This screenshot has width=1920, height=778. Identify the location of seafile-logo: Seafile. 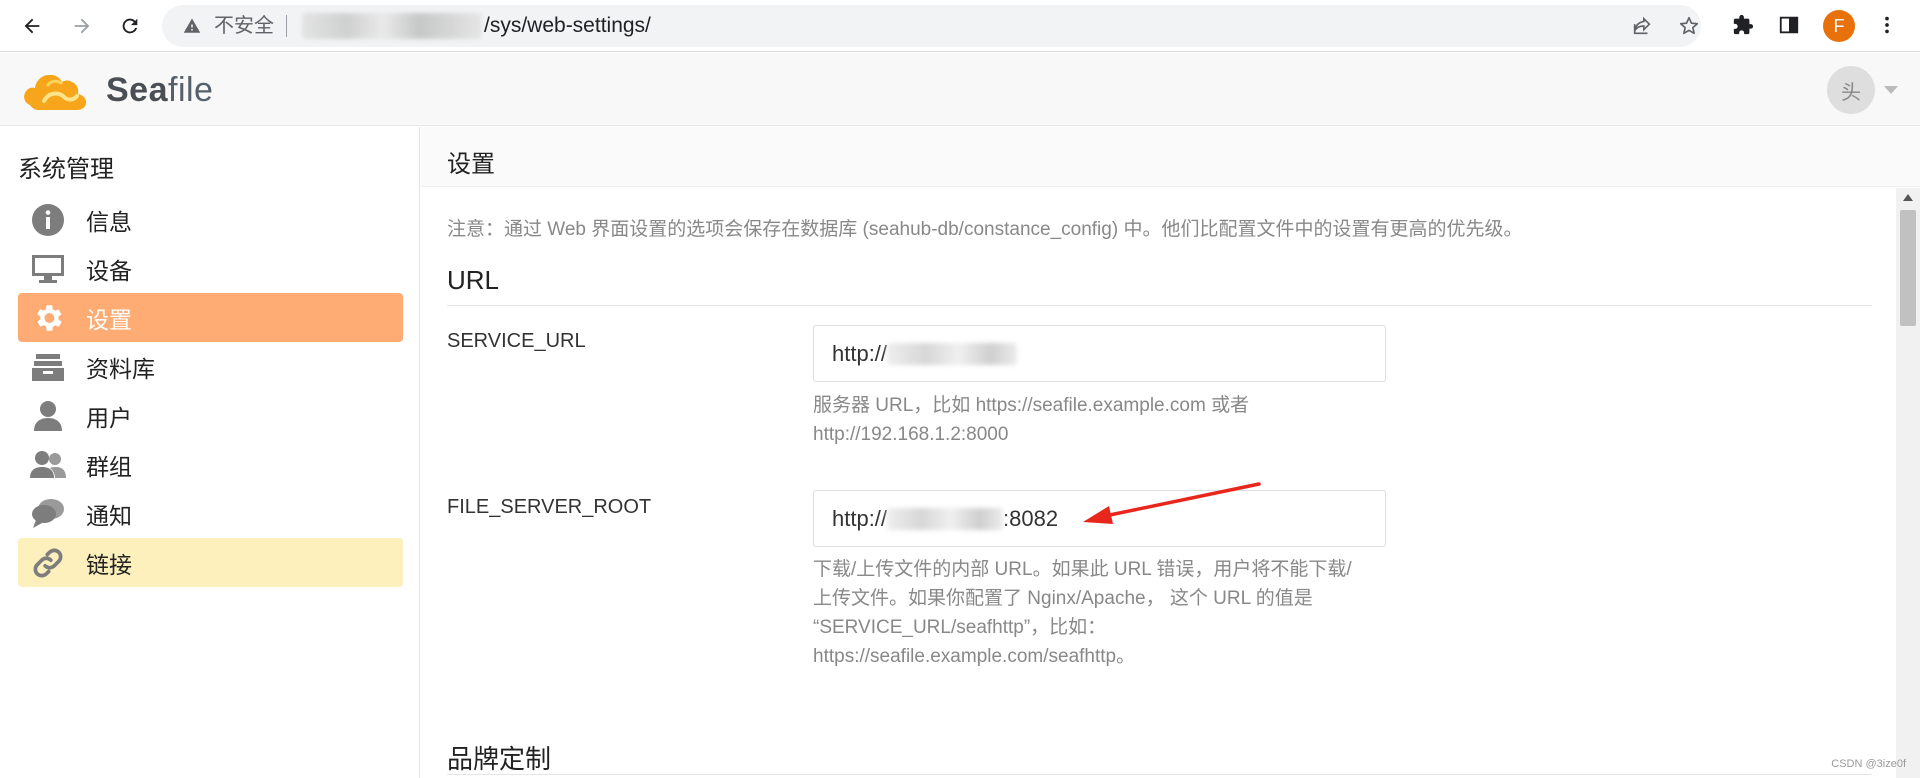
(117, 90).